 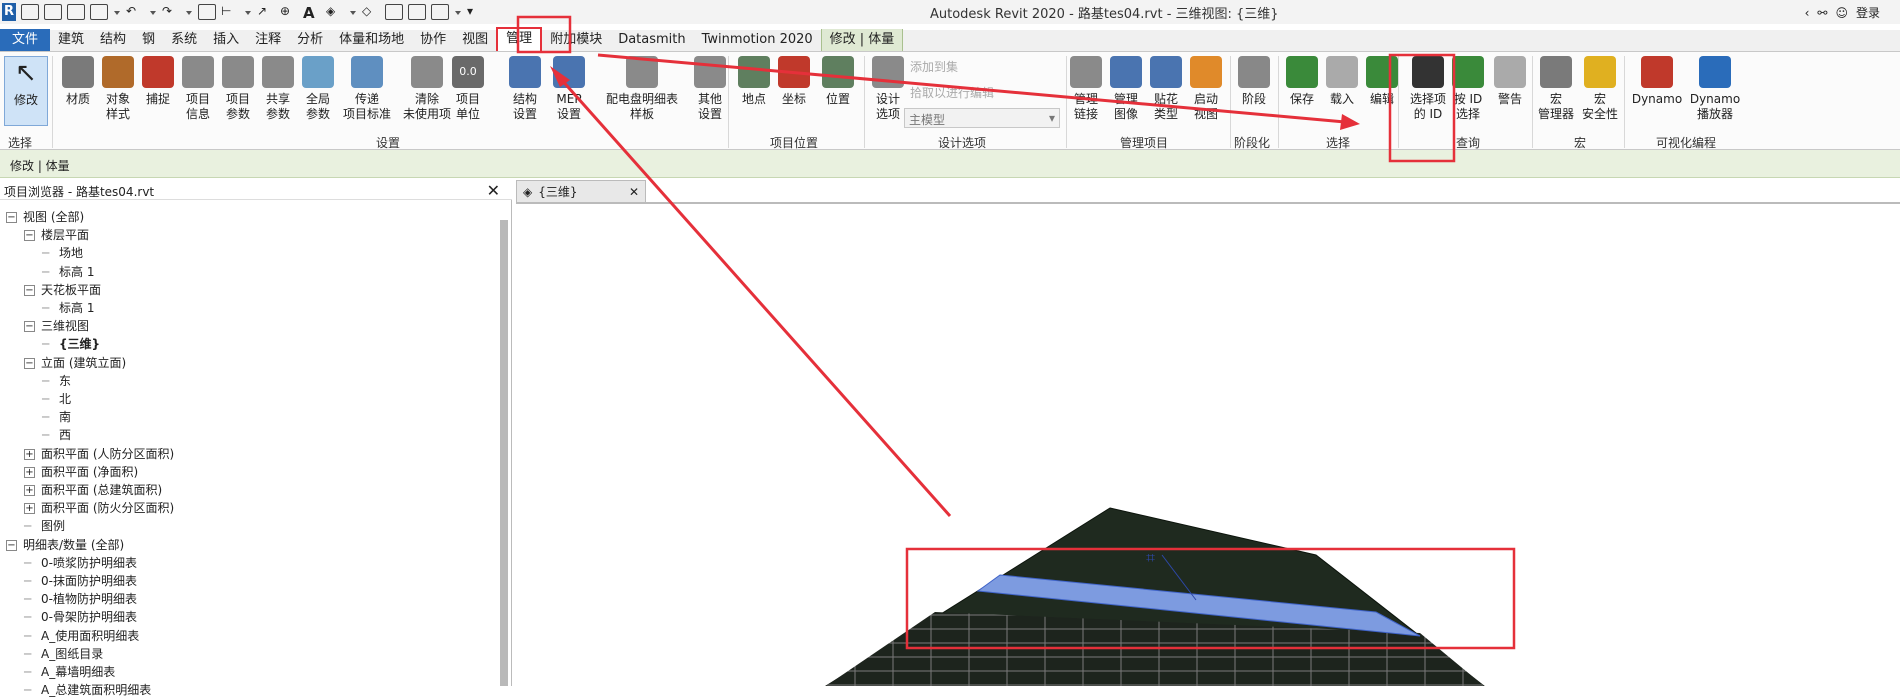 I want to click on edit-selection-button: 编辑, so click(x=1382, y=81).